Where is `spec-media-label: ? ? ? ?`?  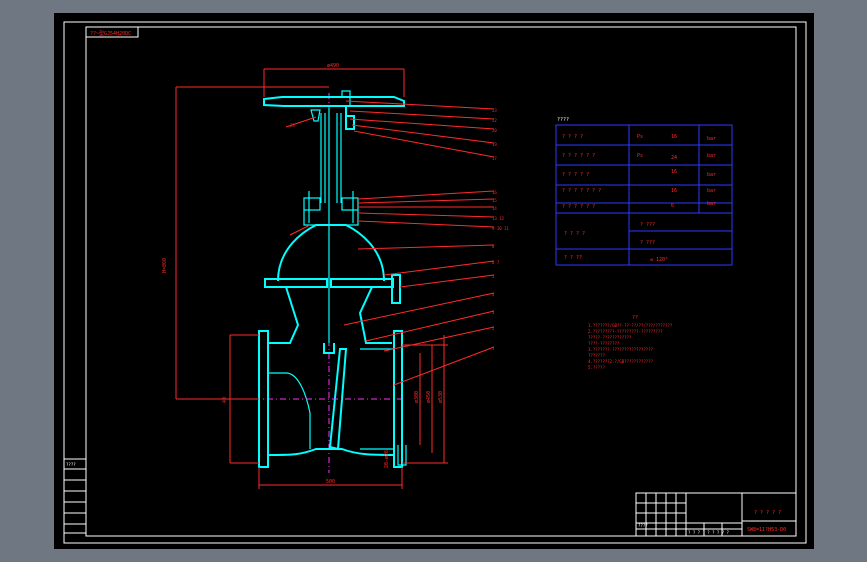
spec-media-label: ? ? ? ? is located at coordinates (574, 234).